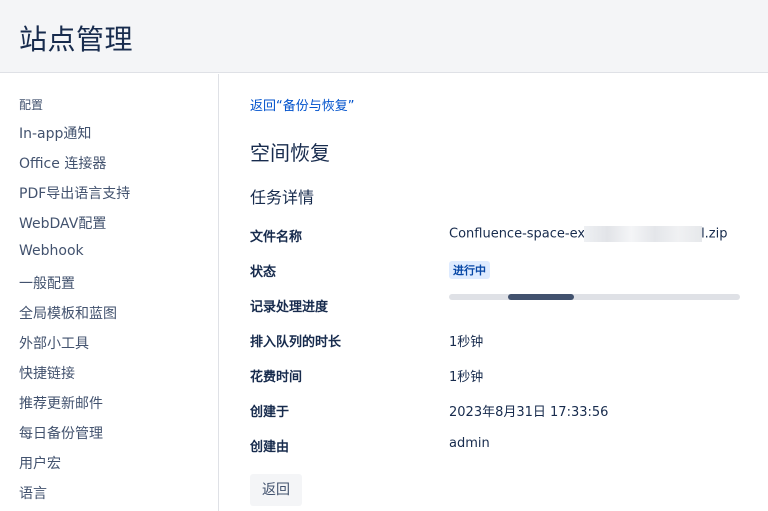 The height and width of the screenshot is (511, 768). What do you see at coordinates (290, 153) in the screenshot?
I see `space-restore-title: 空间恢复` at bounding box center [290, 153].